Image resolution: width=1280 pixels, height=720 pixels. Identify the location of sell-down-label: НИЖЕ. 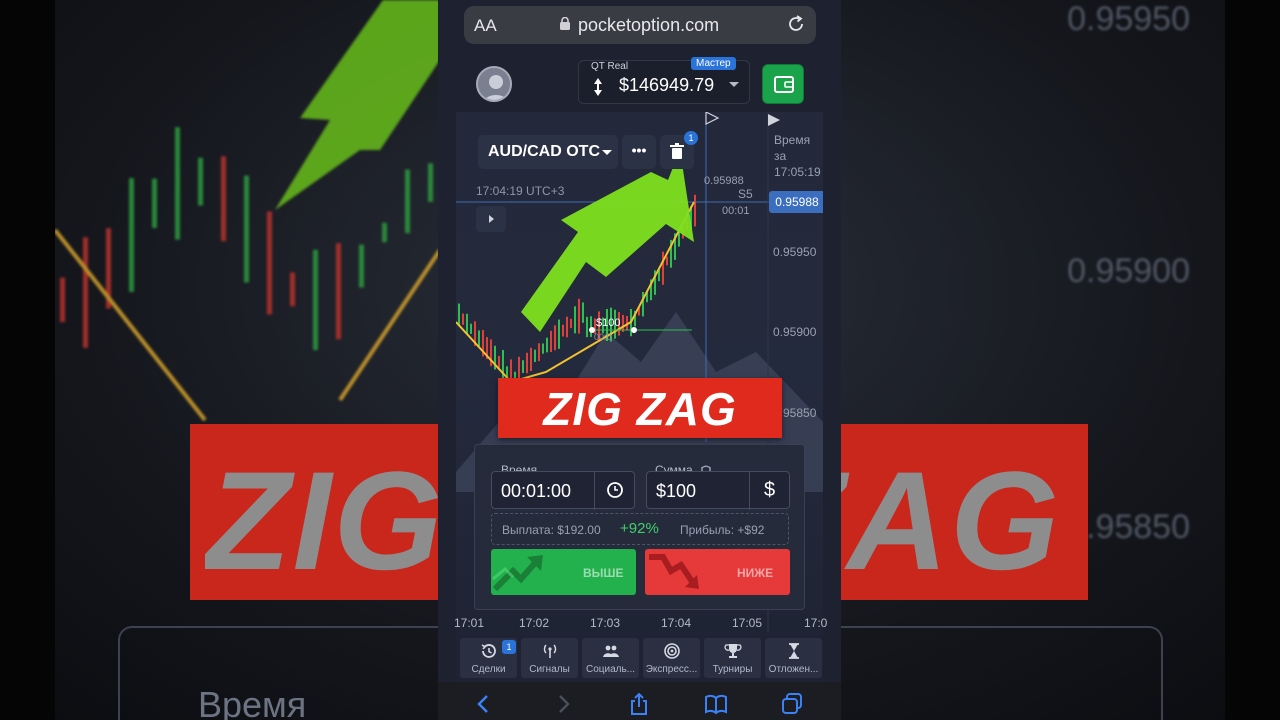
(755, 573).